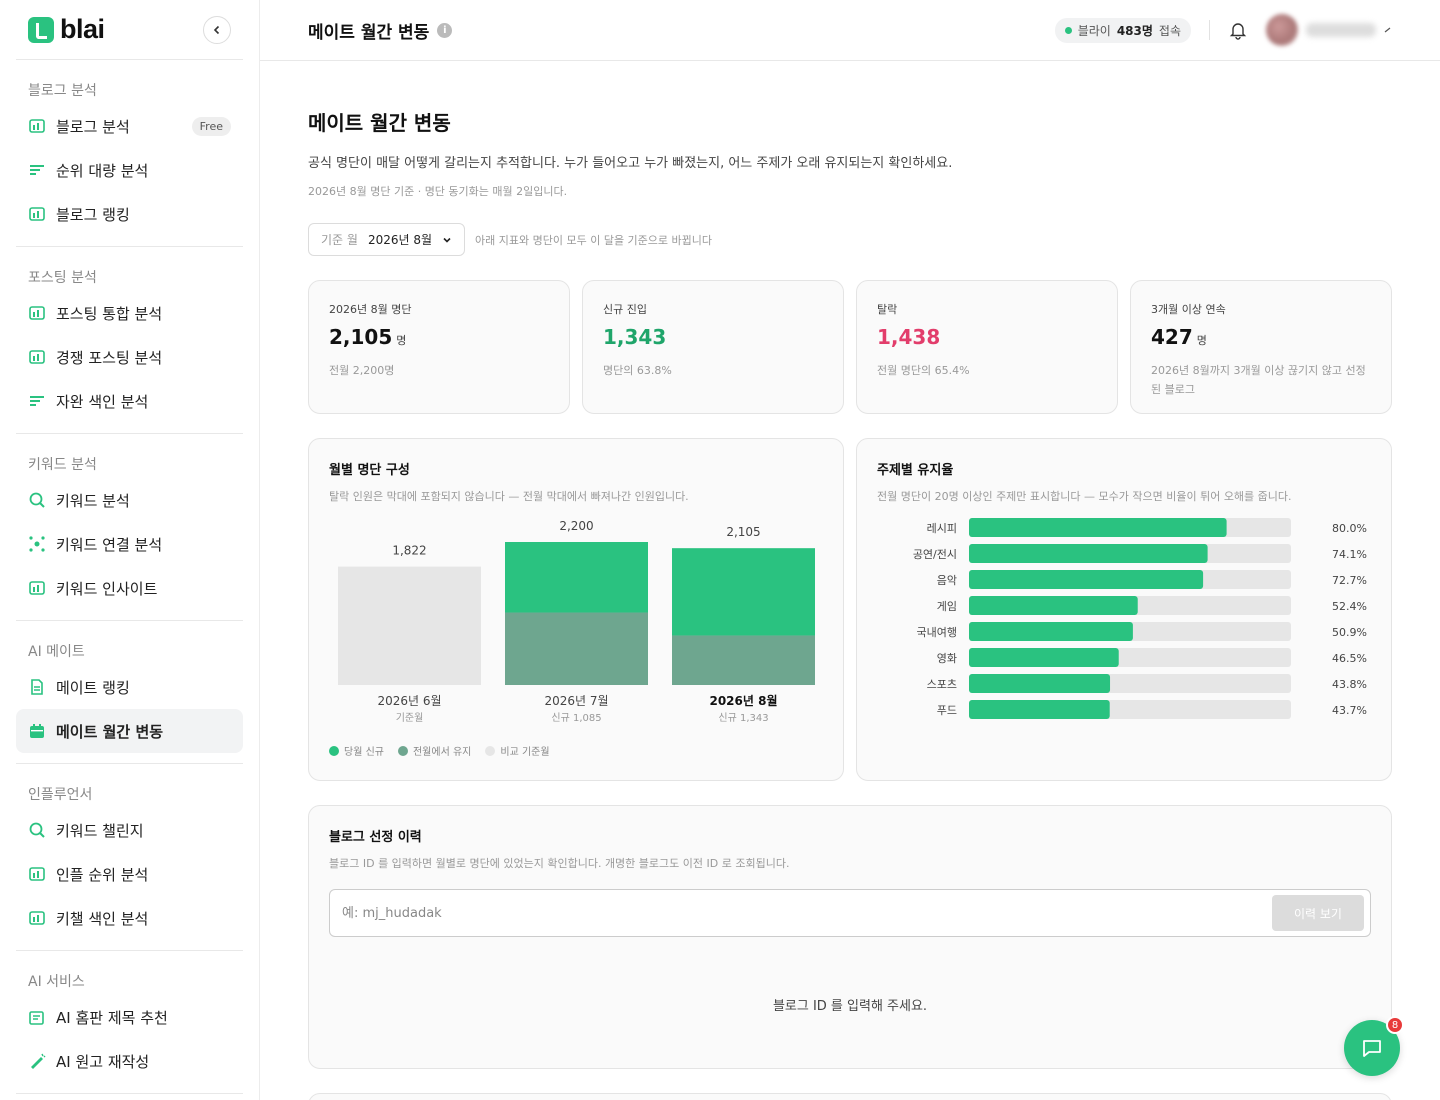  What do you see at coordinates (37, 731) in the screenshot?
I see `calendar-icon` at bounding box center [37, 731].